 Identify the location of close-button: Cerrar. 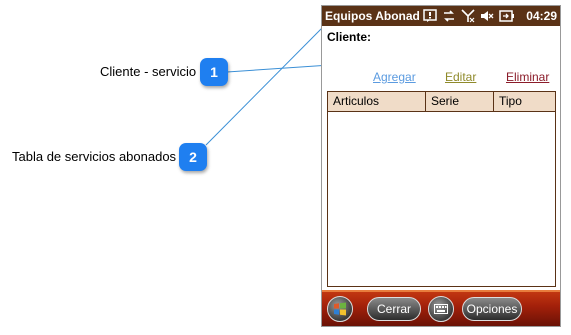
(394, 309).